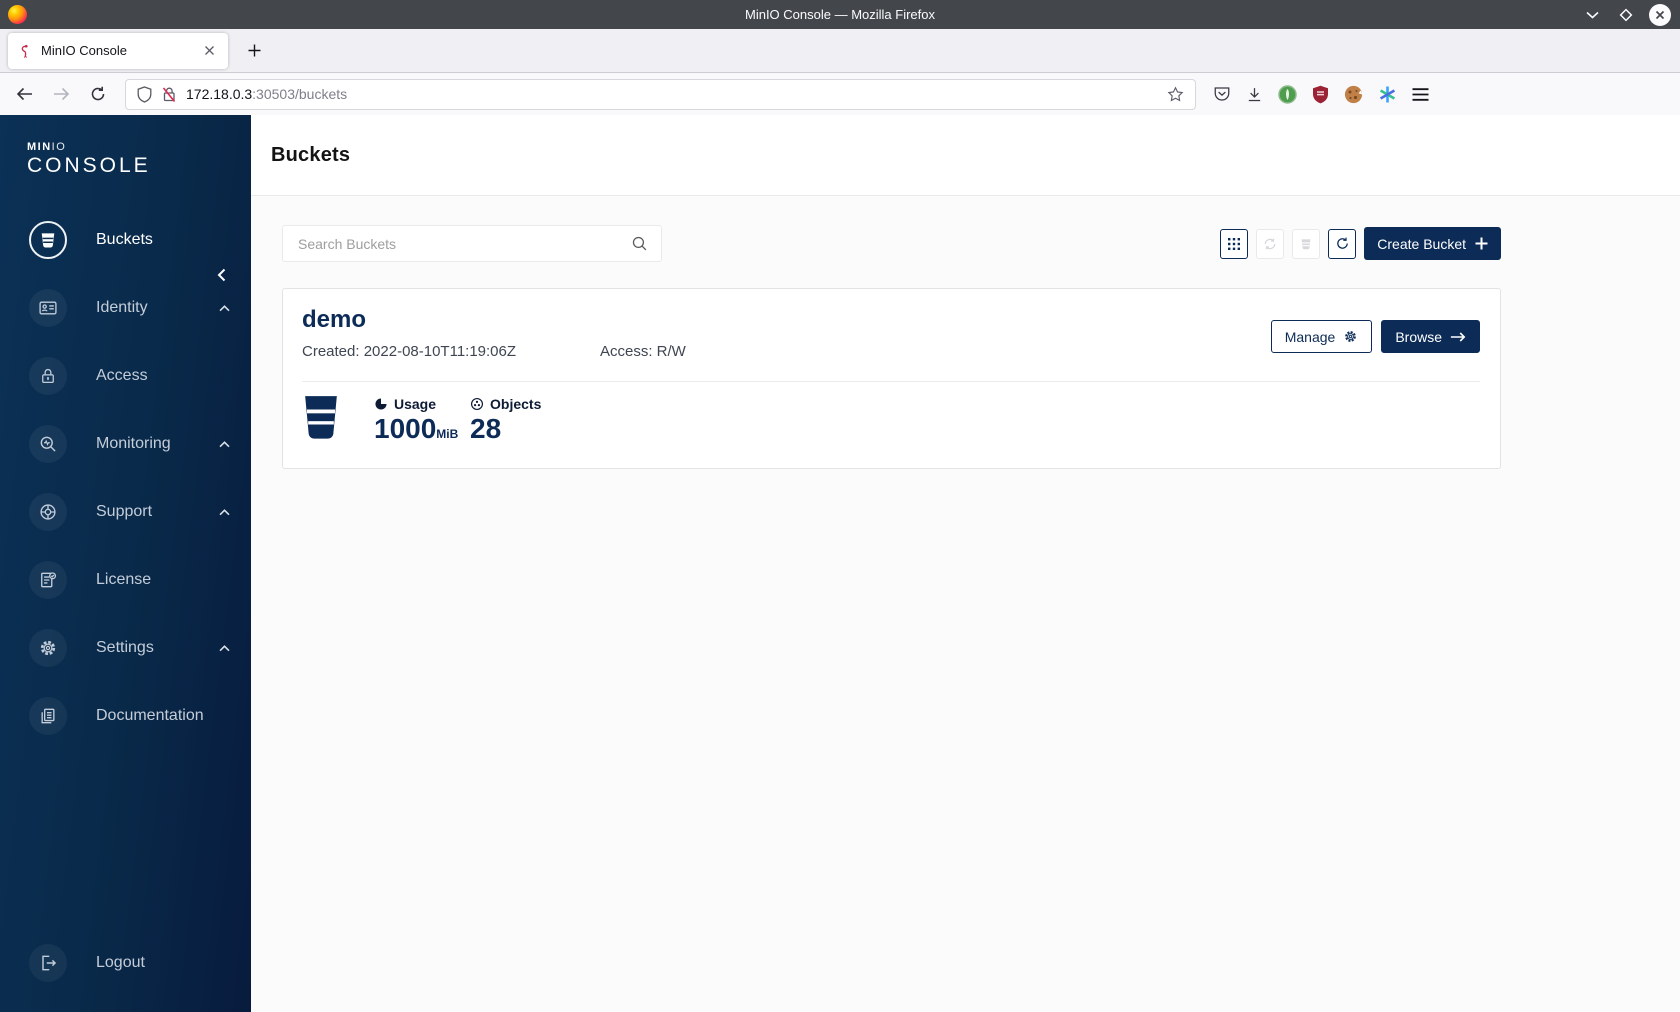 The width and height of the screenshot is (1680, 1012). Describe the element at coordinates (98, 94) in the screenshot. I see `reload-button` at that location.